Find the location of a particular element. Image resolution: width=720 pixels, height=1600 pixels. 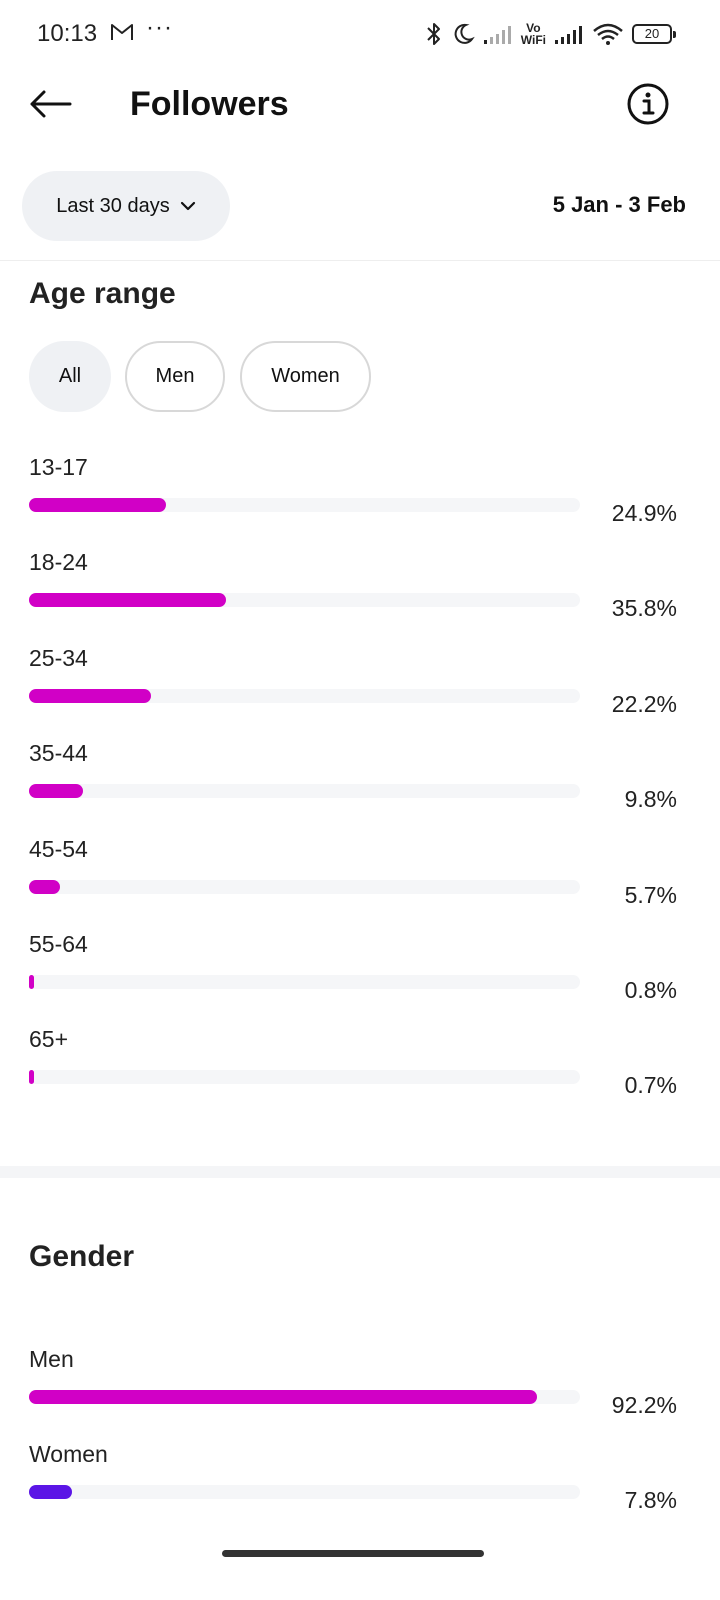

wifi-label: WiFi is located at coordinates (533, 40).